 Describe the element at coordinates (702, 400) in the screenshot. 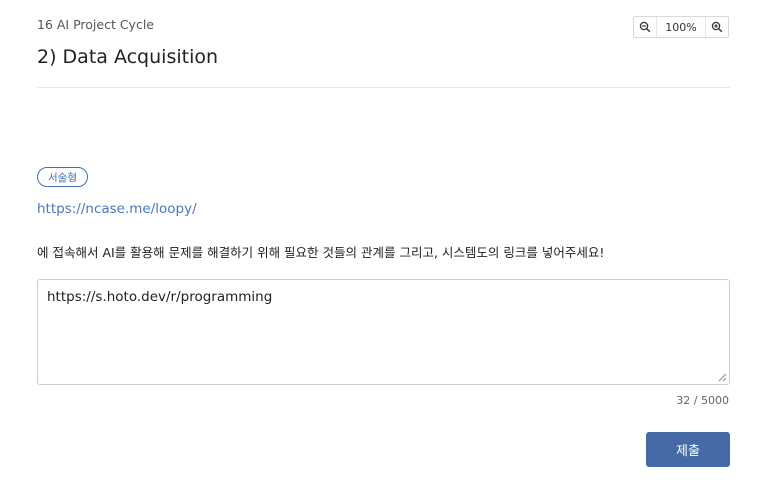

I see `character-counter: 32 / 5000` at that location.